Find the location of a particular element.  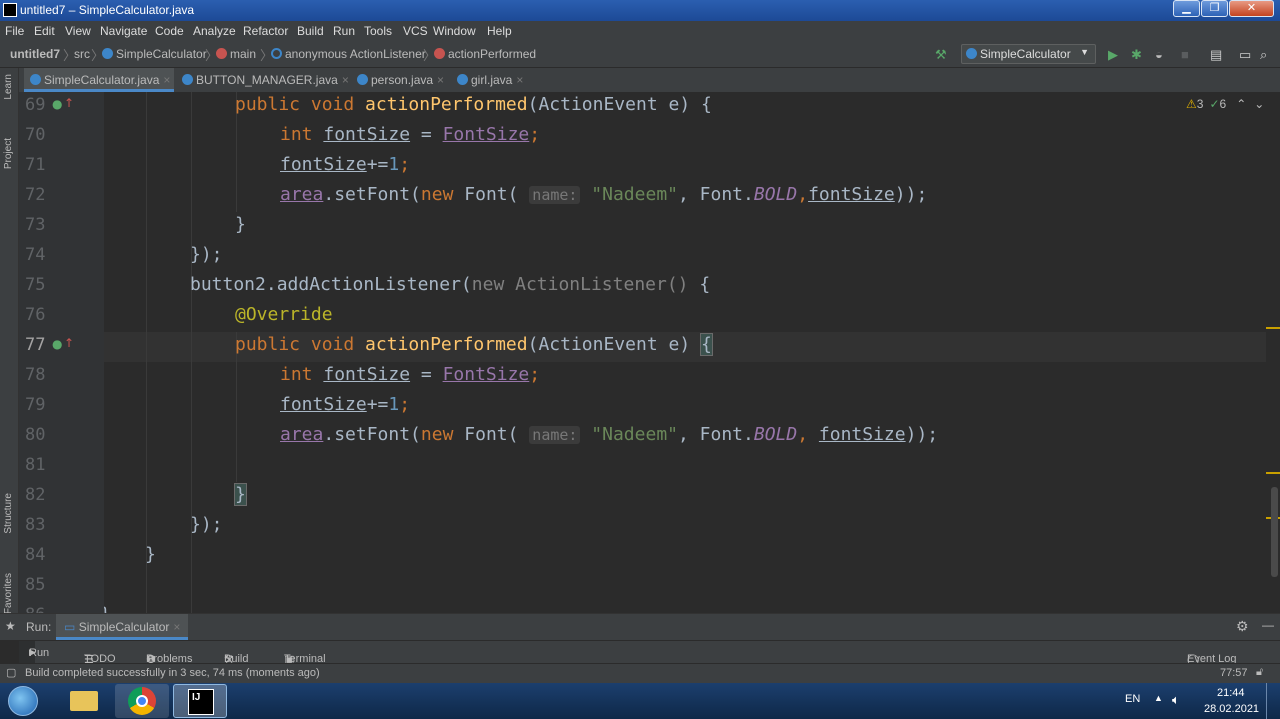

project-tool-button: Project is located at coordinates (8, 153).